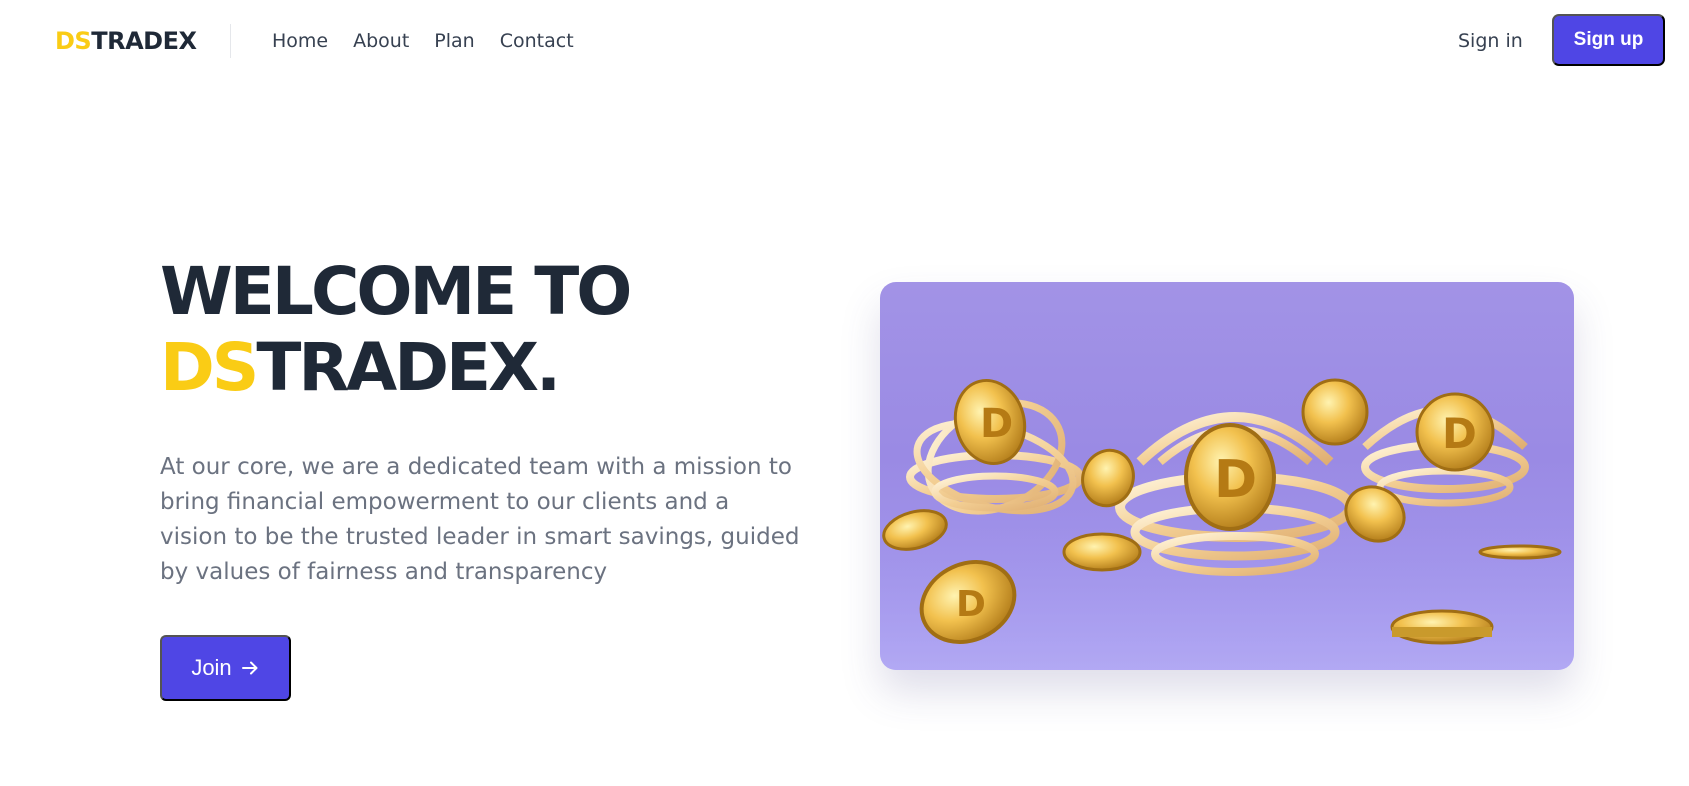  Describe the element at coordinates (408, 367) in the screenshot. I see `hero-title-rest: TRADEX.` at that location.